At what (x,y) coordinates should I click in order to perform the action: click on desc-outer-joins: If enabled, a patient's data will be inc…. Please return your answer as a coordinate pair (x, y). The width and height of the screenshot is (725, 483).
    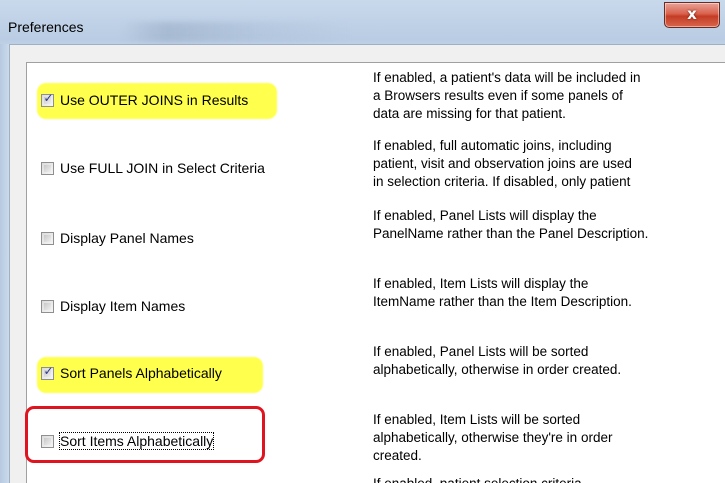
    Looking at the image, I should click on (507, 95).